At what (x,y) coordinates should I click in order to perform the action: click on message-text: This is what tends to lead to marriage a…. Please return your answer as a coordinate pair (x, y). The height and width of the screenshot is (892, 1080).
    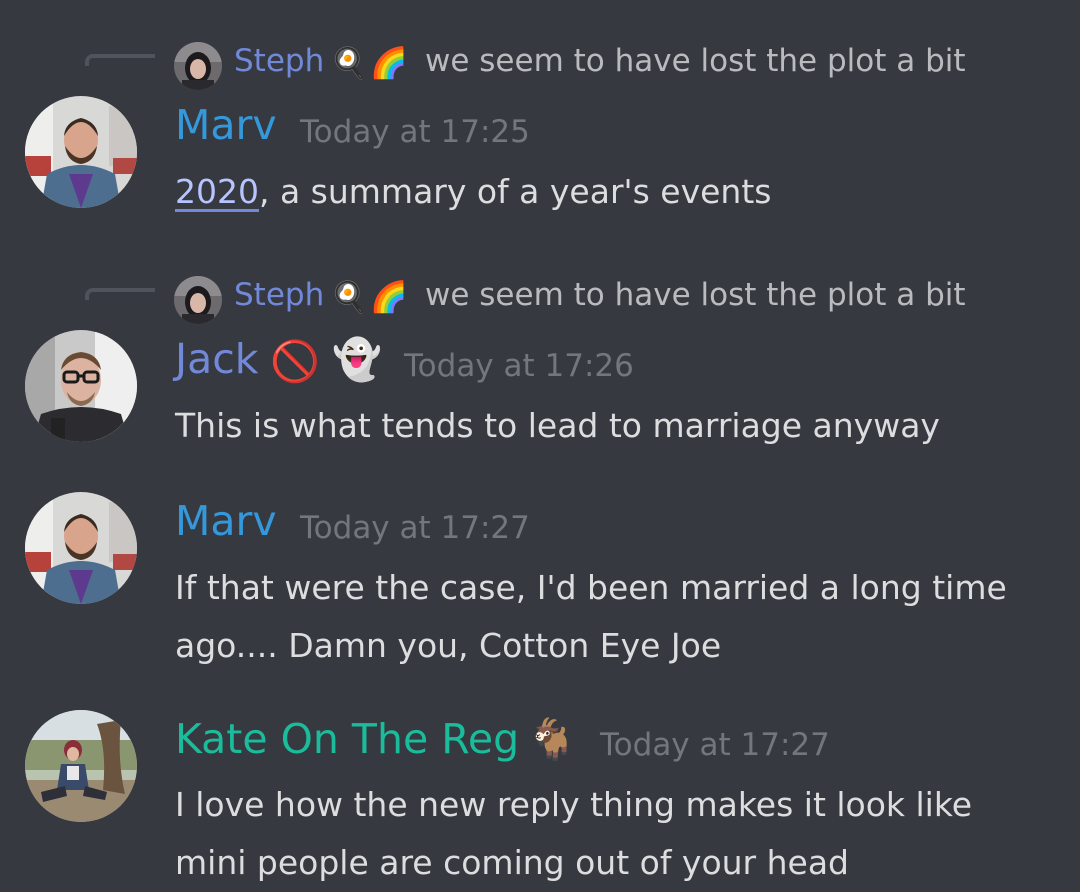
    Looking at the image, I should click on (557, 425).